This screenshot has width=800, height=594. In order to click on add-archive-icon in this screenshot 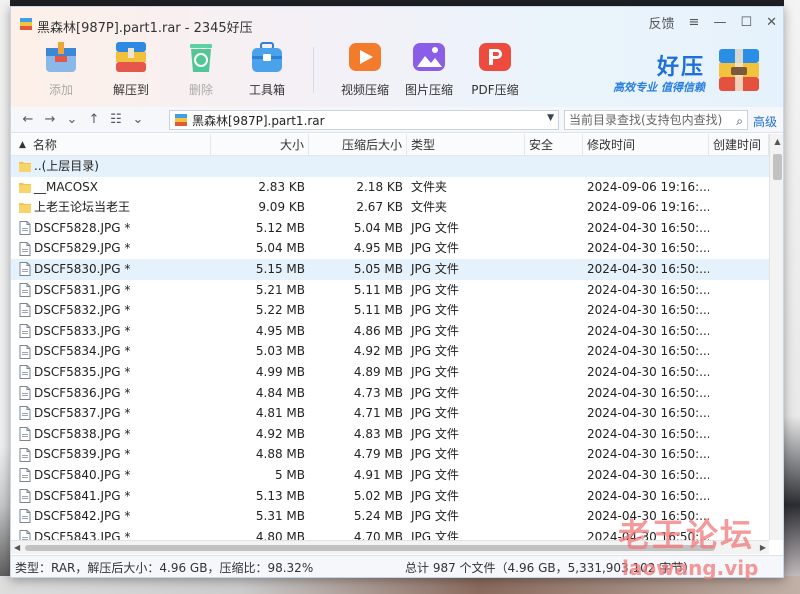, I will do `click(61, 57)`.